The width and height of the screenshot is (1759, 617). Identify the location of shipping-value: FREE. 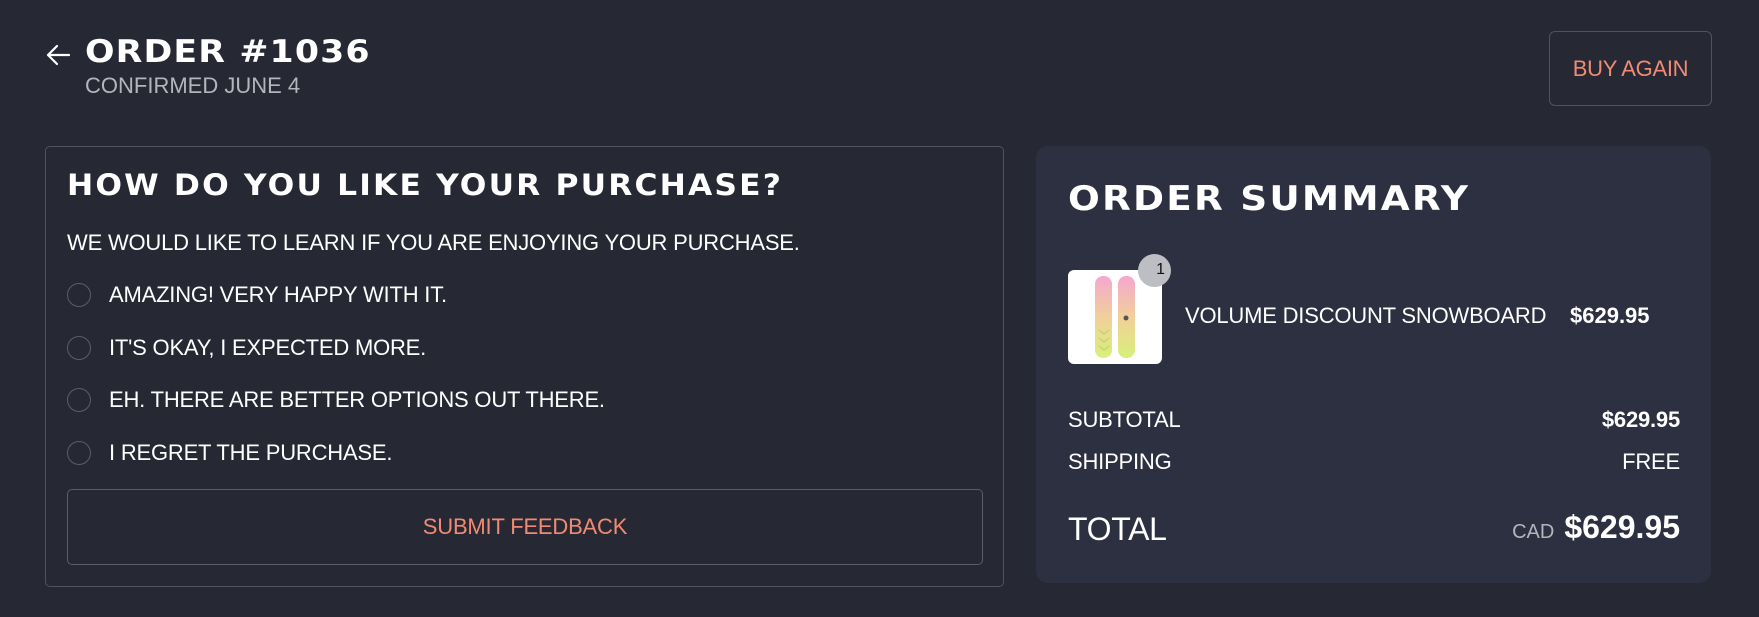
(1651, 461).